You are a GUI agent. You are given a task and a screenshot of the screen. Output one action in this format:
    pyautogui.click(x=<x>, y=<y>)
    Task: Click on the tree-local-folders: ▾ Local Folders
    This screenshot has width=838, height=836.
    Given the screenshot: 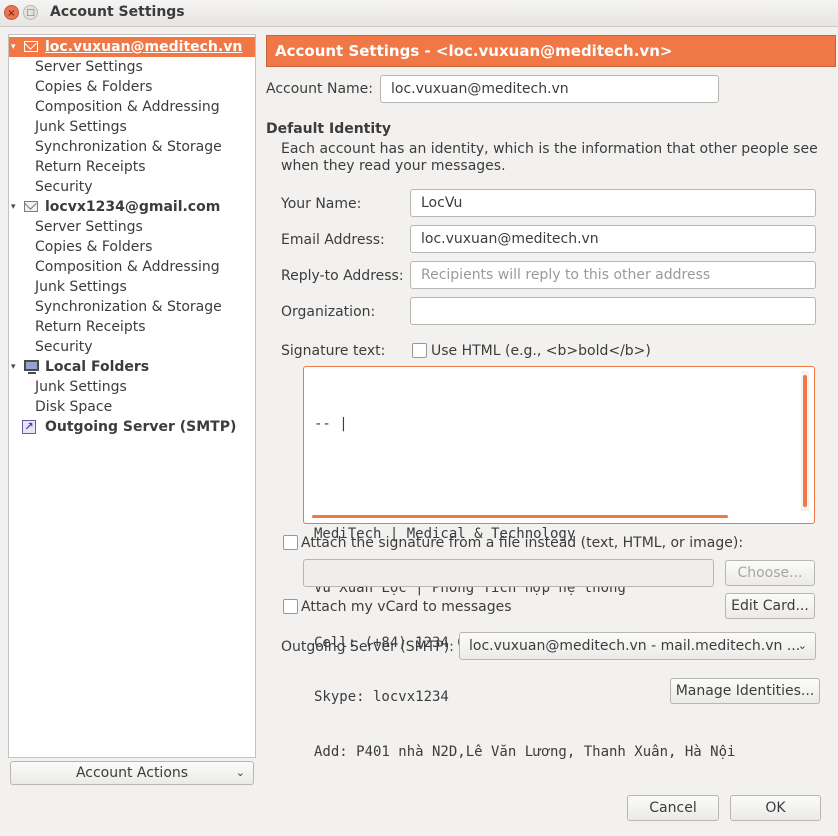 What is the action you would take?
    pyautogui.click(x=132, y=367)
    